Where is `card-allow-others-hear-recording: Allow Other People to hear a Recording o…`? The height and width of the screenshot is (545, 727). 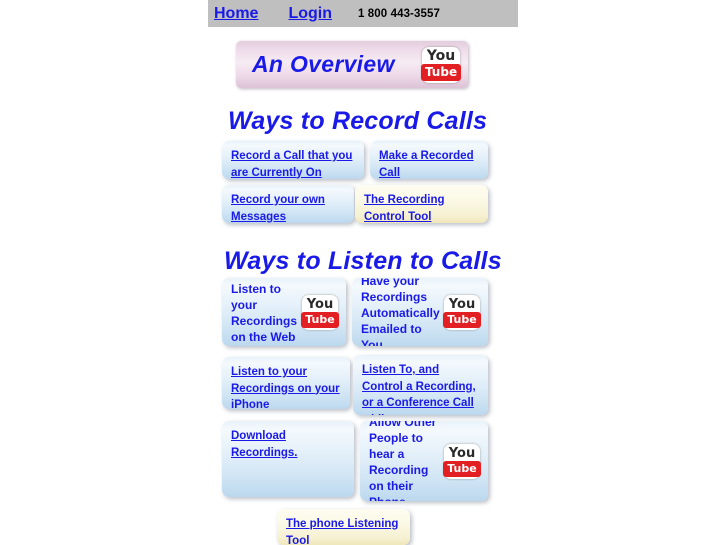
card-allow-others-hear-recording: Allow Other People to hear a Recording o… is located at coordinates (424, 461).